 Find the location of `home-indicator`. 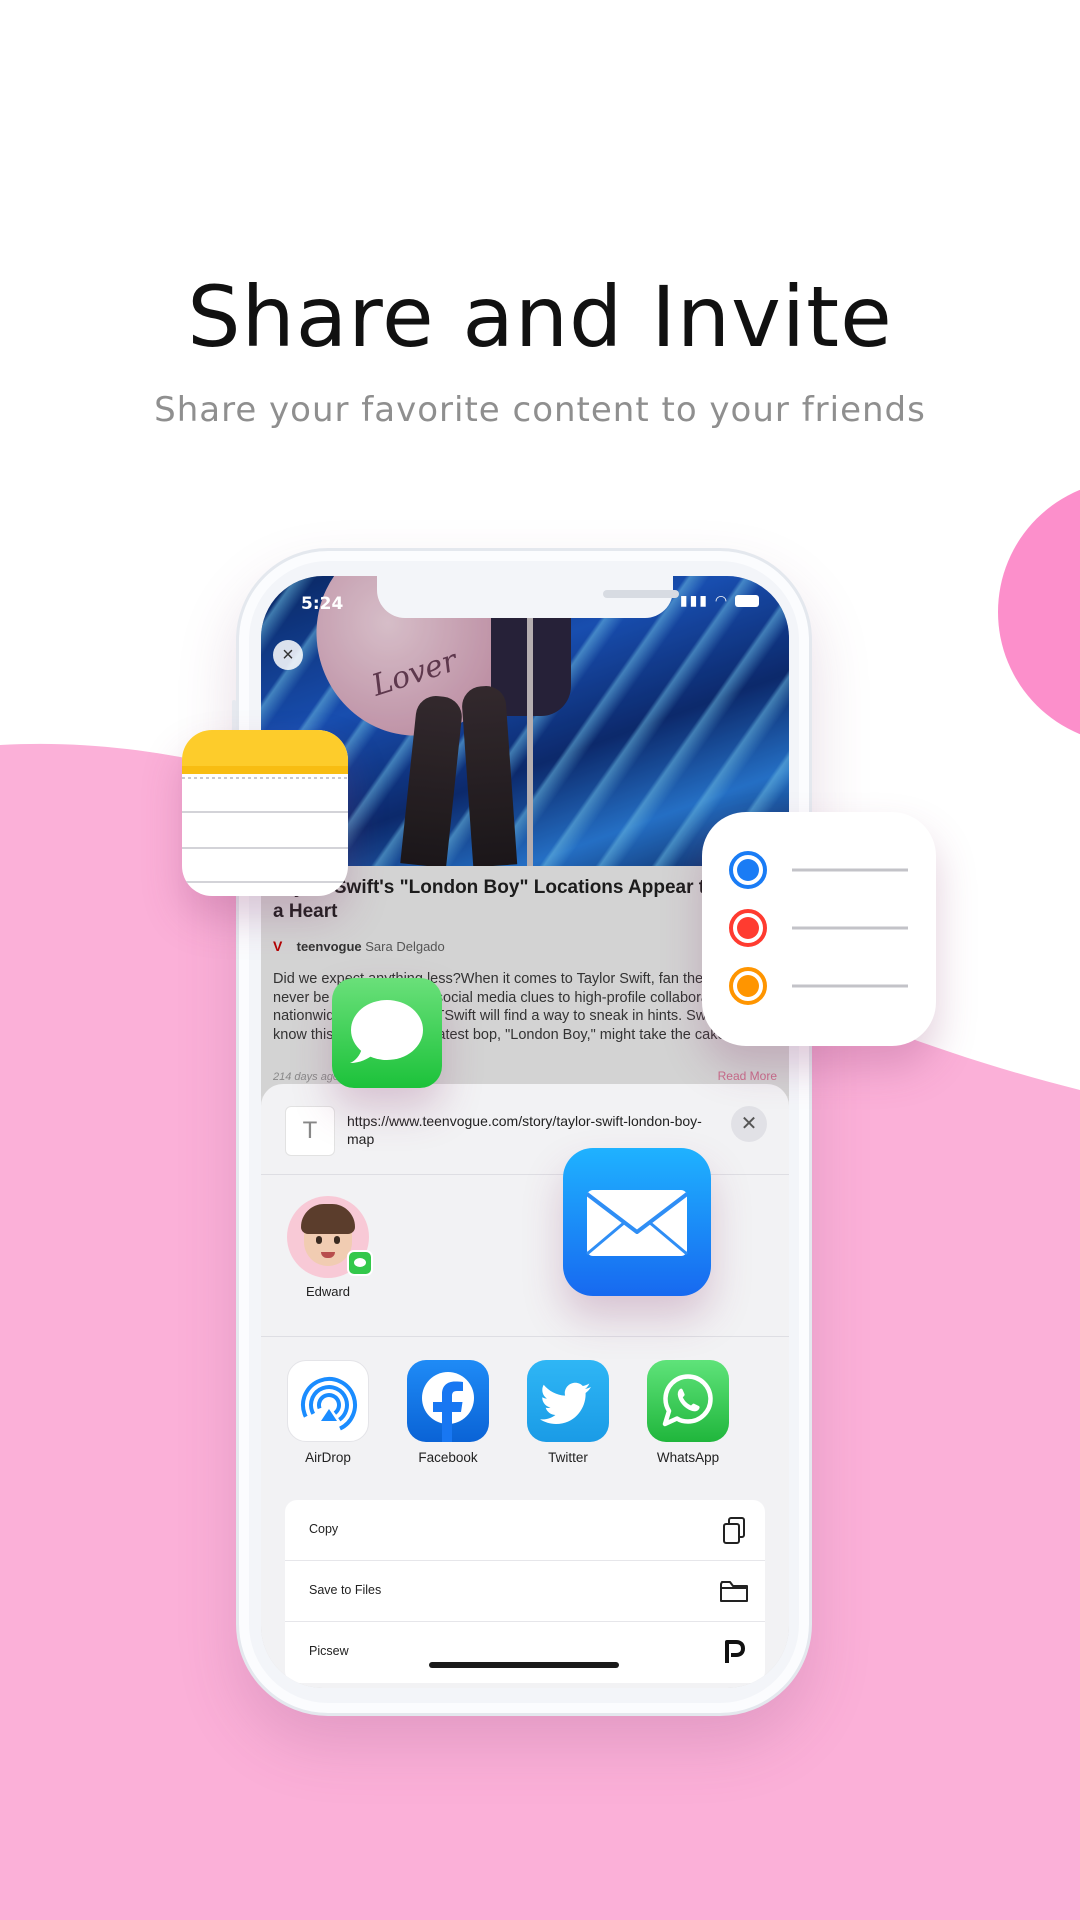

home-indicator is located at coordinates (524, 1665).